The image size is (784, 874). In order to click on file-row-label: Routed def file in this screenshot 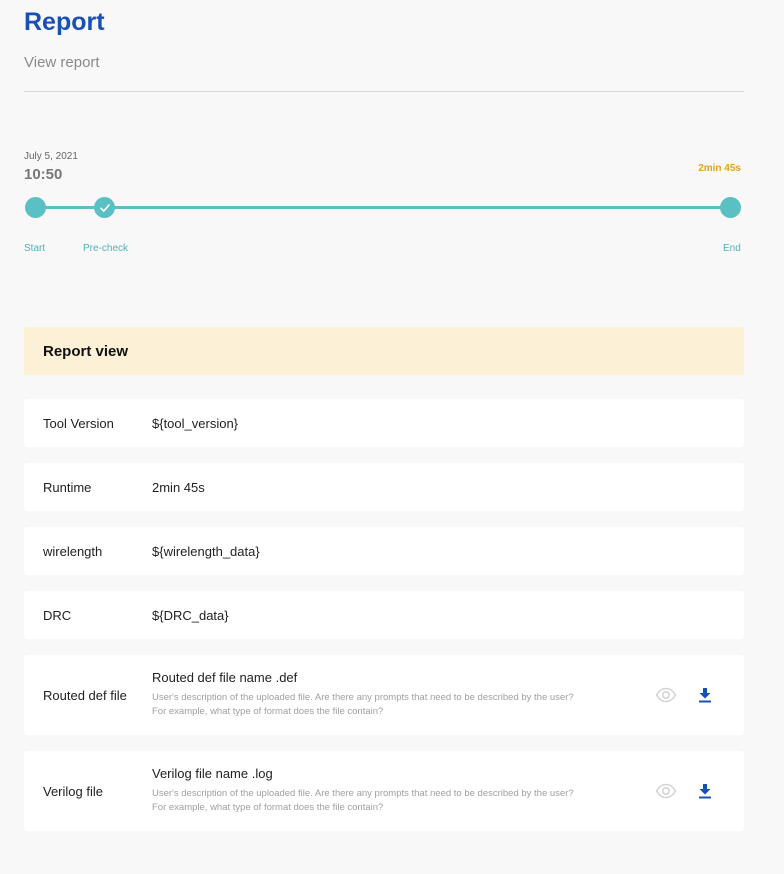, I will do `click(85, 695)`.